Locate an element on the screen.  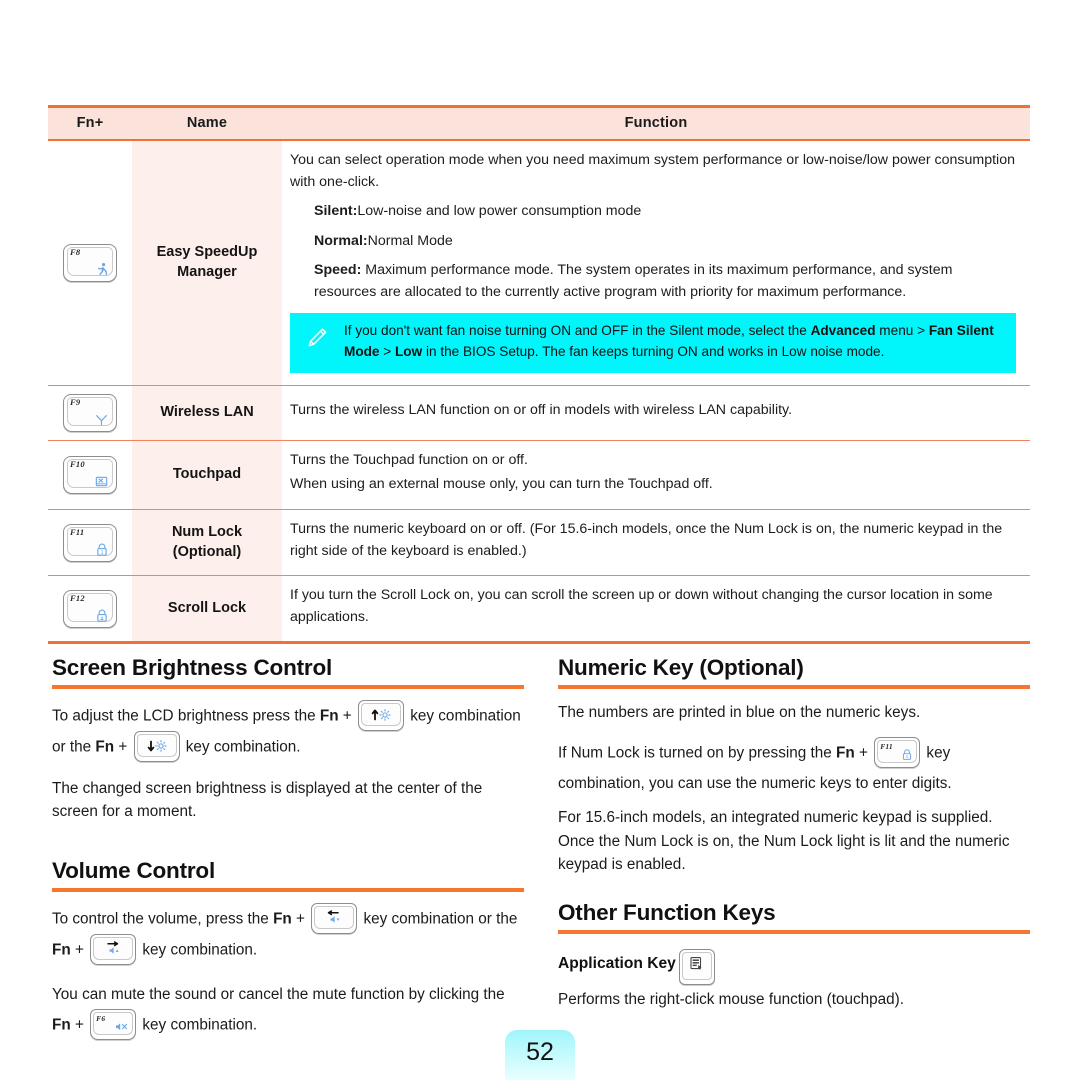
volume-up-key is located at coordinates (113, 949).